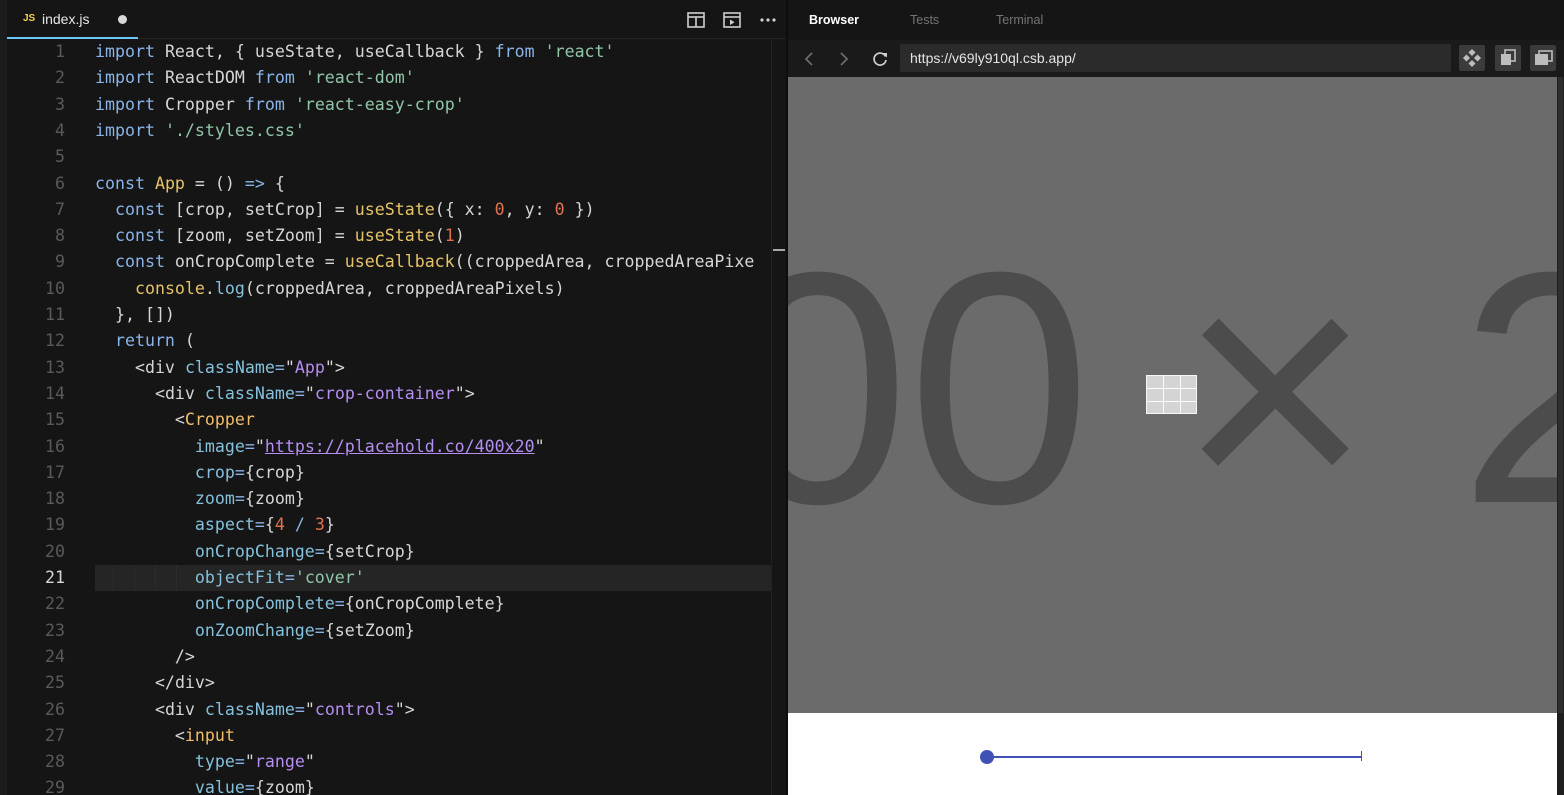 The image size is (1564, 795). I want to click on line-number: 26, so click(55, 709).